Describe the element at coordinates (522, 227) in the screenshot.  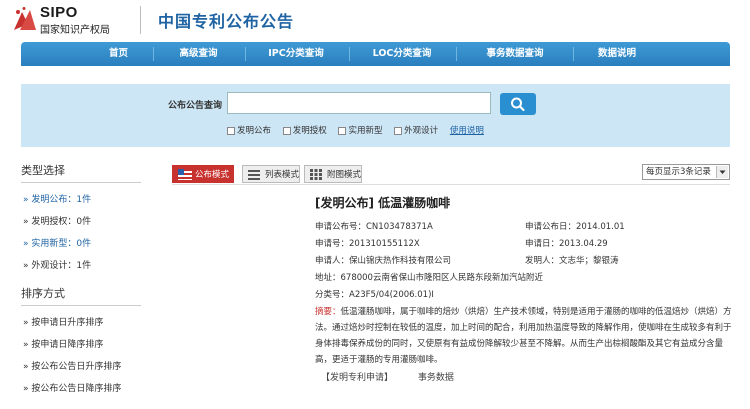
I see `result-row: 申请公布号：CN103478371A 申请公布日：2014.01.01` at that location.